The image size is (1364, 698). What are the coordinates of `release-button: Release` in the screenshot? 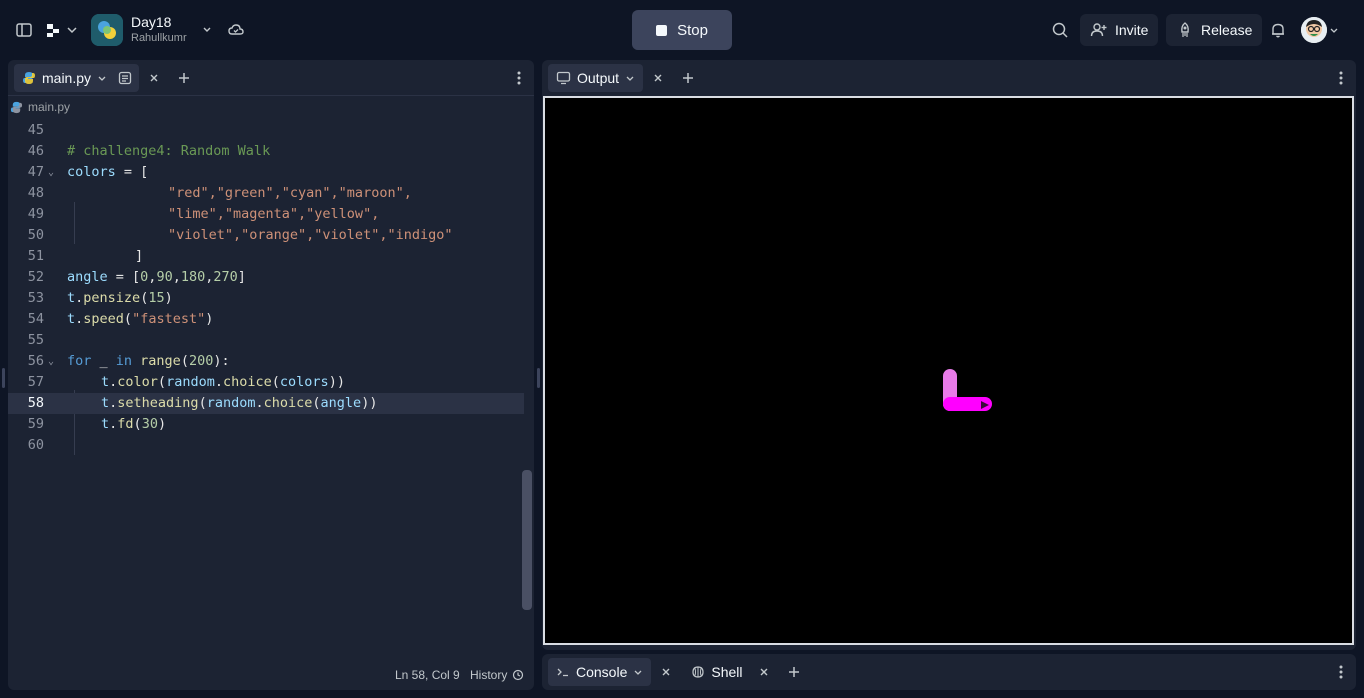 It's located at (1214, 30).